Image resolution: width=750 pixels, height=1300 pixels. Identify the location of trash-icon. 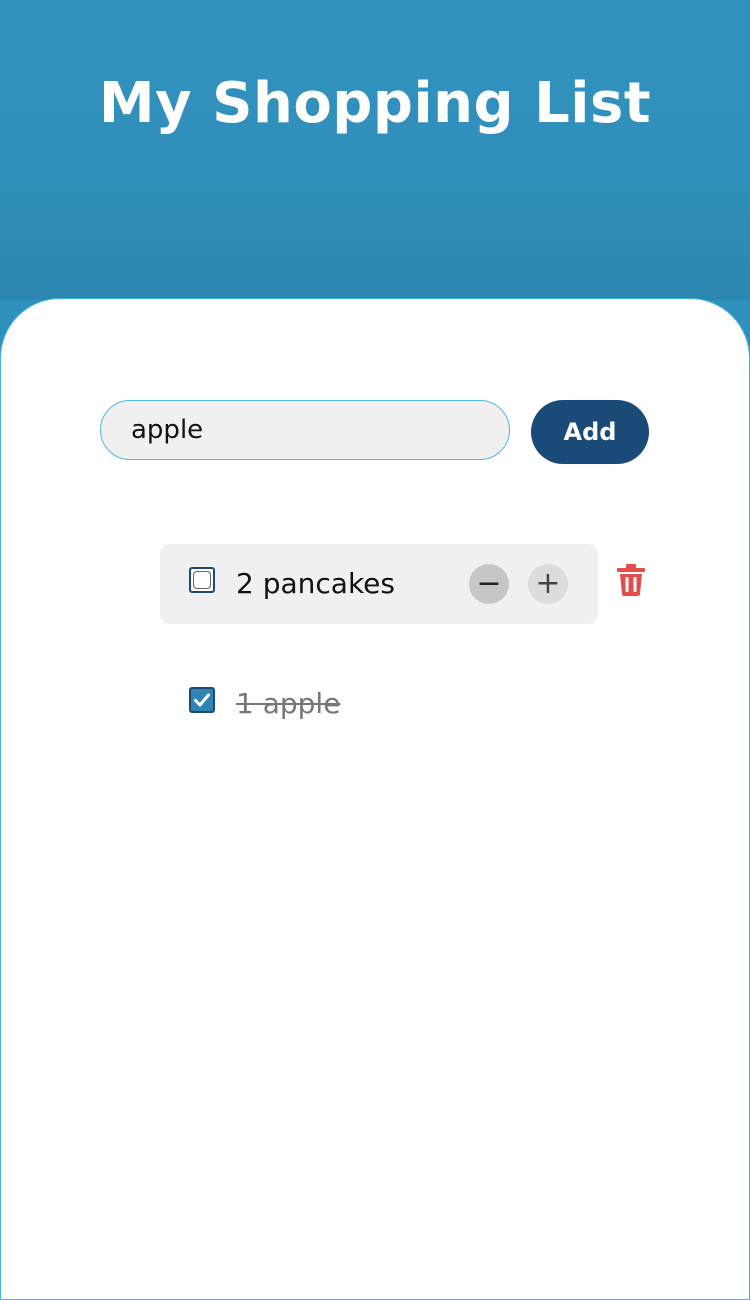
(631, 580).